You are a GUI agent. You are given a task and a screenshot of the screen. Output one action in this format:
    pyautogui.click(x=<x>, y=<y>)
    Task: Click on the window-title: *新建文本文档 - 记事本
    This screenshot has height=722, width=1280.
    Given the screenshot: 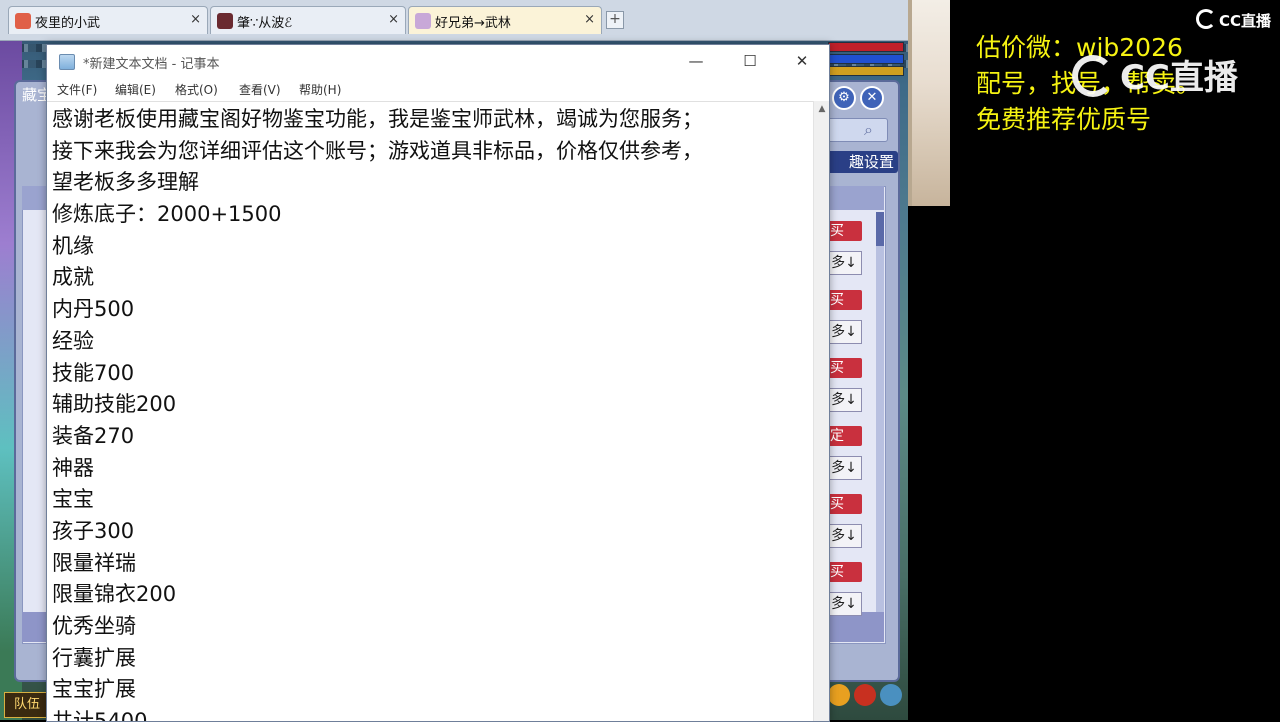 What is the action you would take?
    pyautogui.click(x=151, y=64)
    